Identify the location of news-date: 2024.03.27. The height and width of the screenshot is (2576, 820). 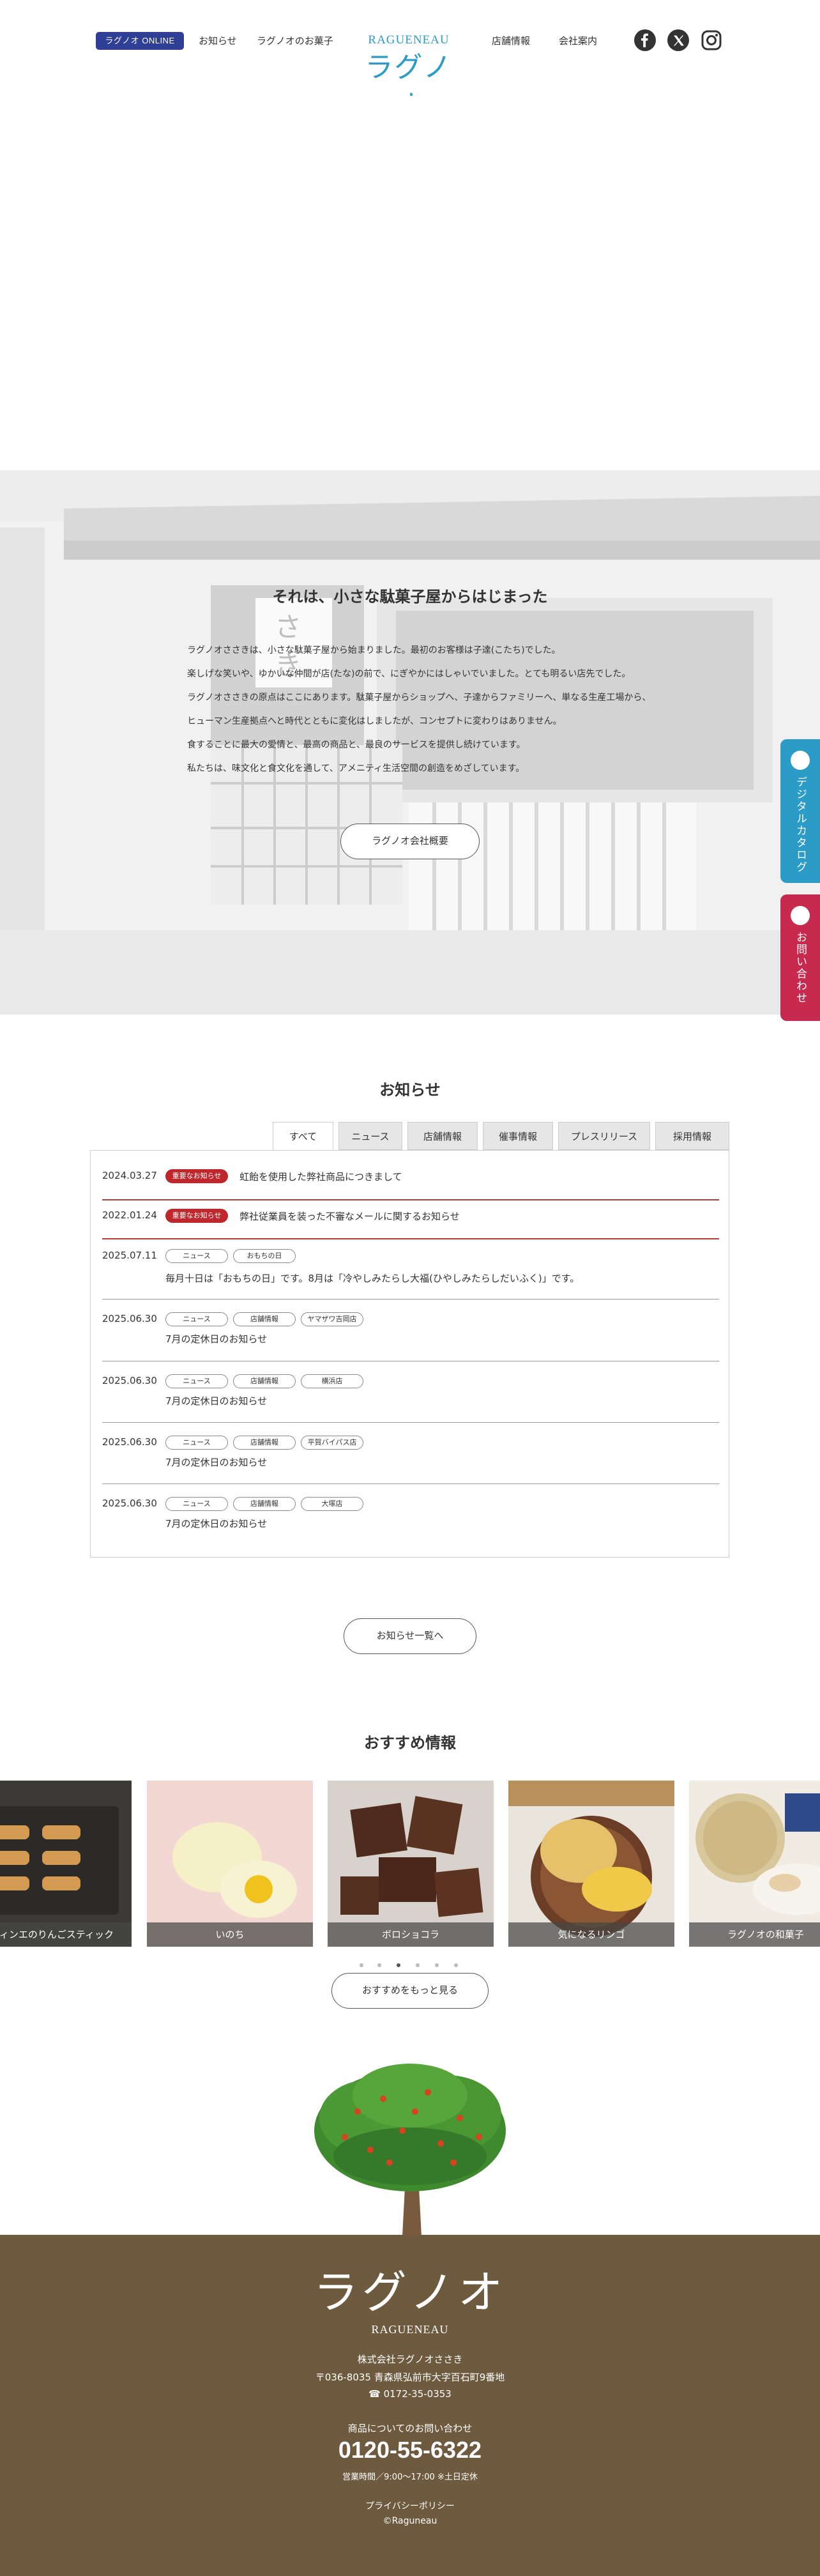
(129, 1175).